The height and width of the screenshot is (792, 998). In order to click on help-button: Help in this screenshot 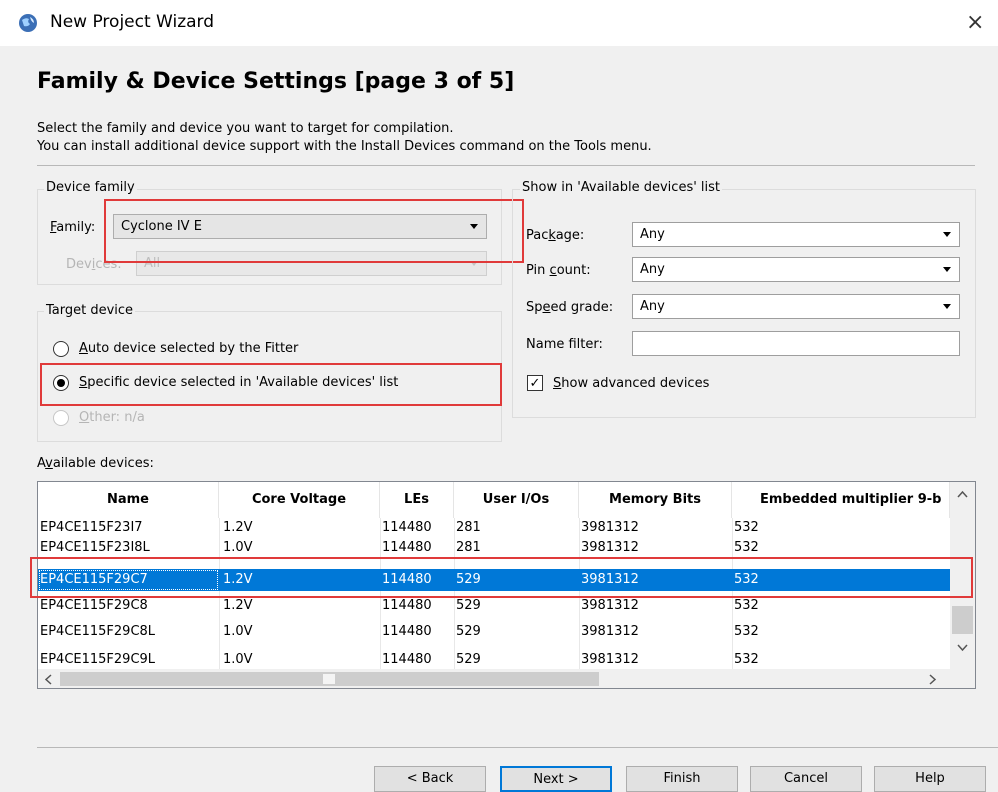, I will do `click(930, 779)`.